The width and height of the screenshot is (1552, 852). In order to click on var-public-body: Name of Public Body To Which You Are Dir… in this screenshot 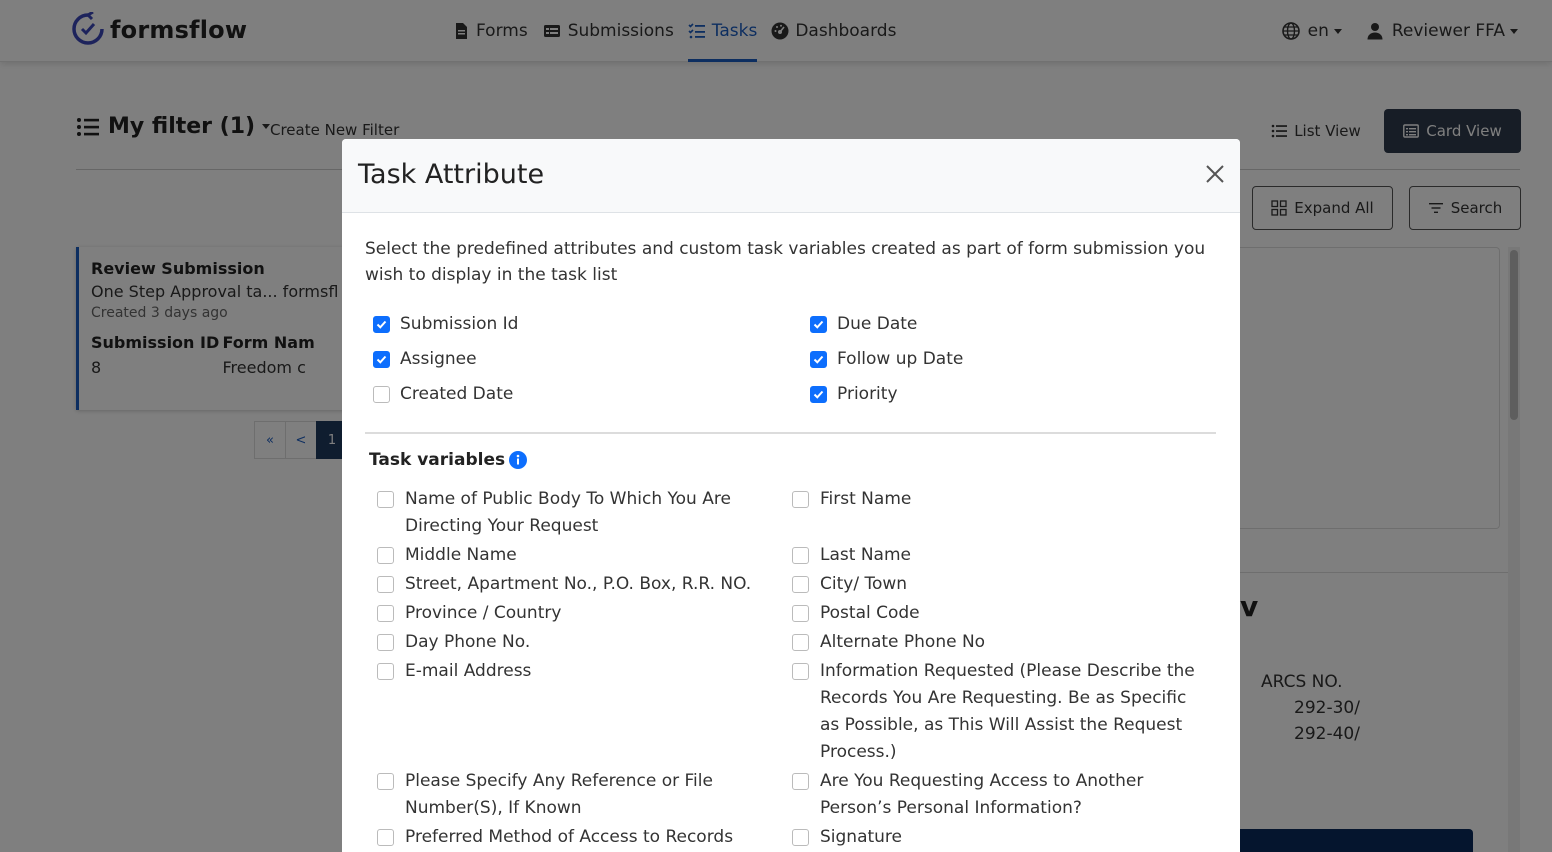, I will do `click(582, 513)`.